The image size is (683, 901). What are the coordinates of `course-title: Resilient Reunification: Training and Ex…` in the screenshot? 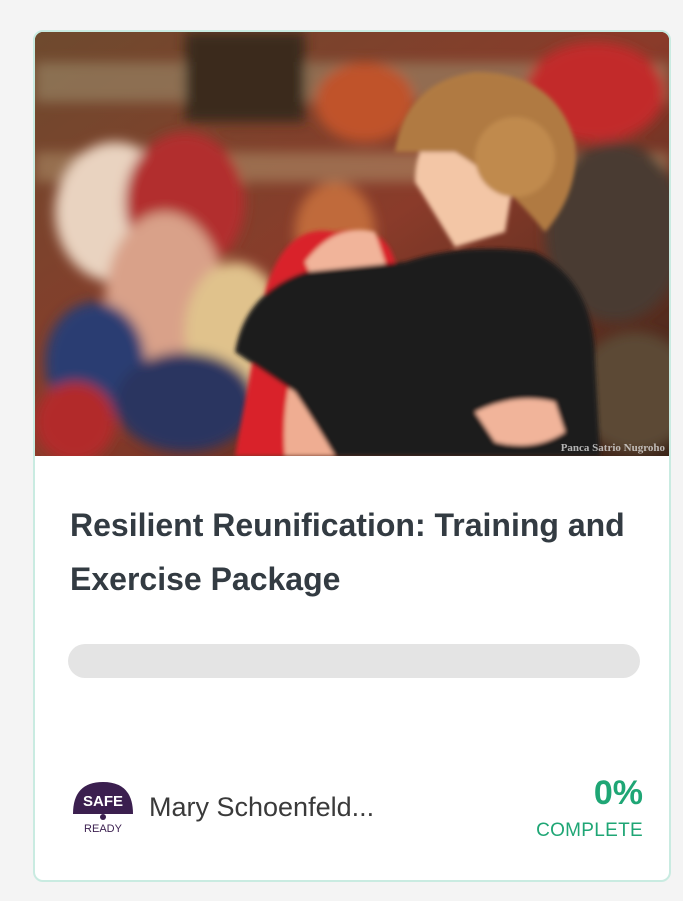 It's located at (355, 552).